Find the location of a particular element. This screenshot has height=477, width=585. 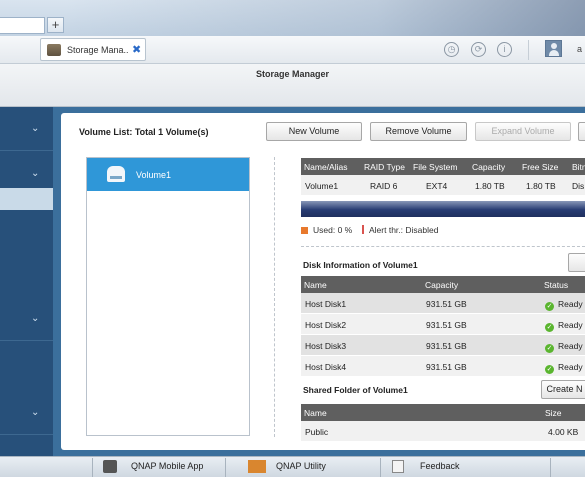

taskbar-item-feedback: Feedback is located at coordinates (437, 467).